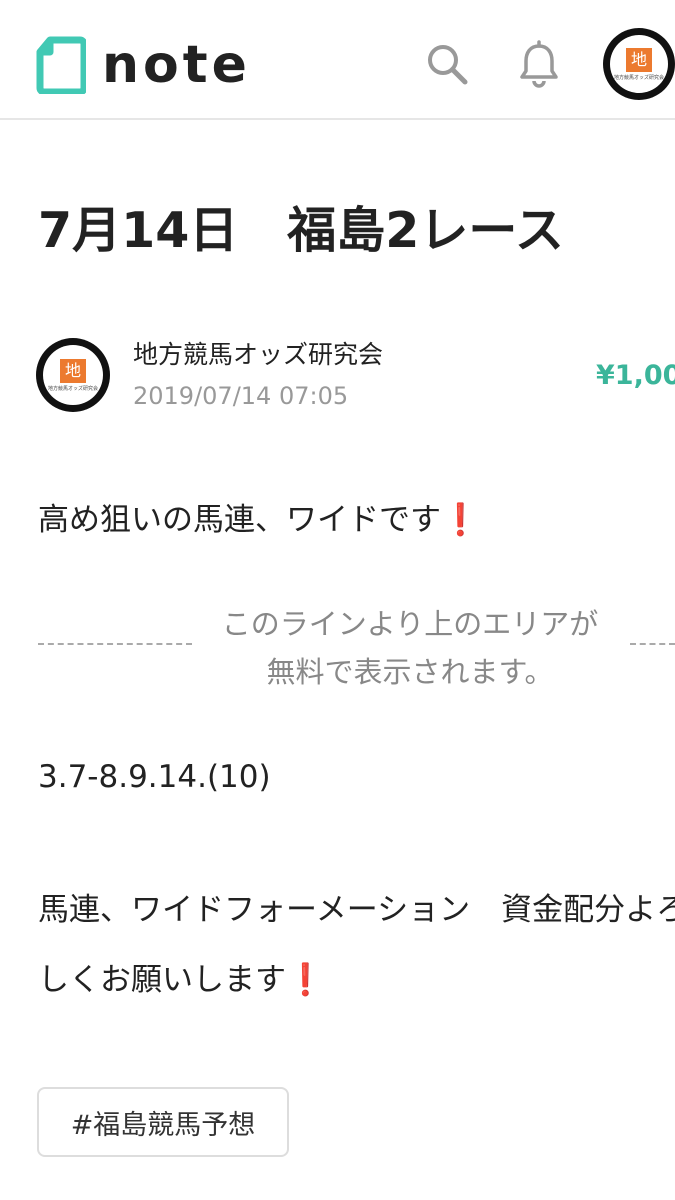 The height and width of the screenshot is (1200, 675). I want to click on body-text-line2-content: しくお願いします, so click(162, 980).